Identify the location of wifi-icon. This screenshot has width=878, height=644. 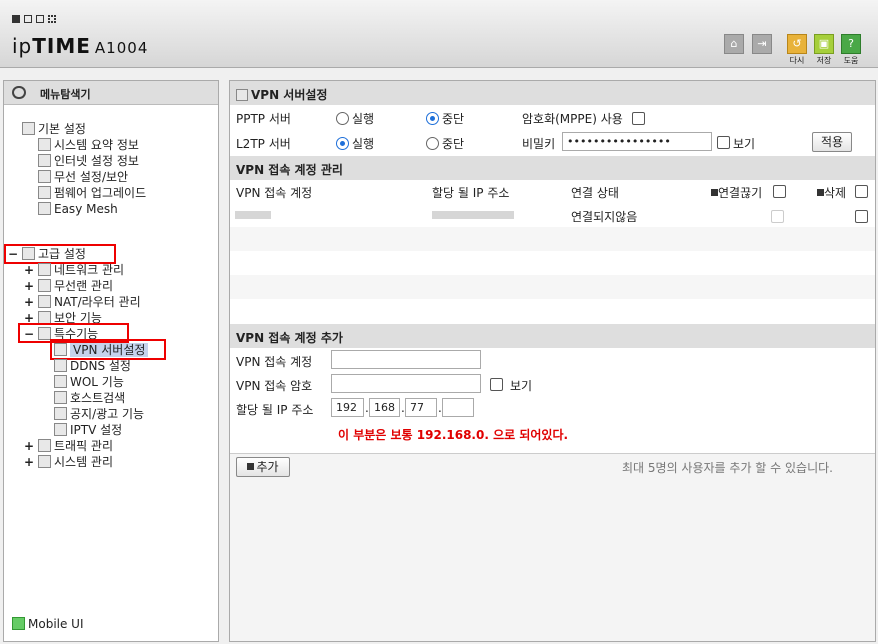
(44, 285).